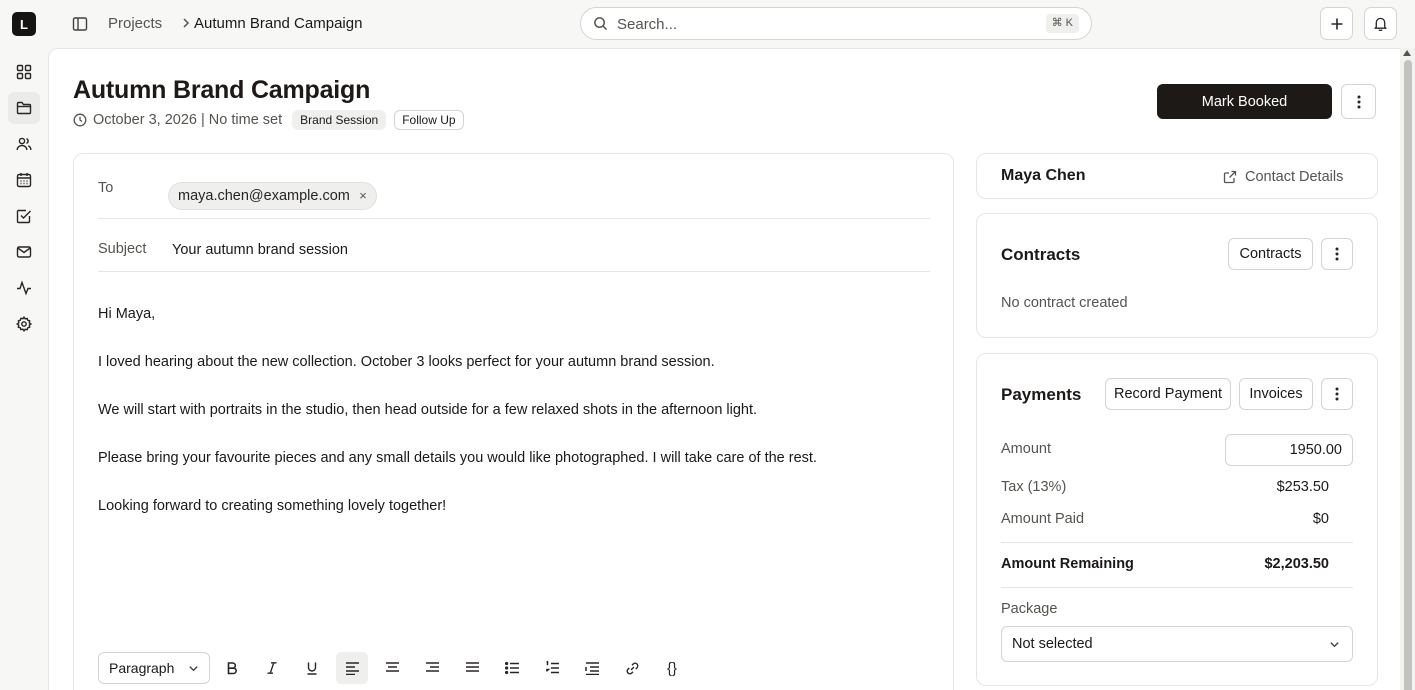  I want to click on notifications-button, so click(1380, 23).